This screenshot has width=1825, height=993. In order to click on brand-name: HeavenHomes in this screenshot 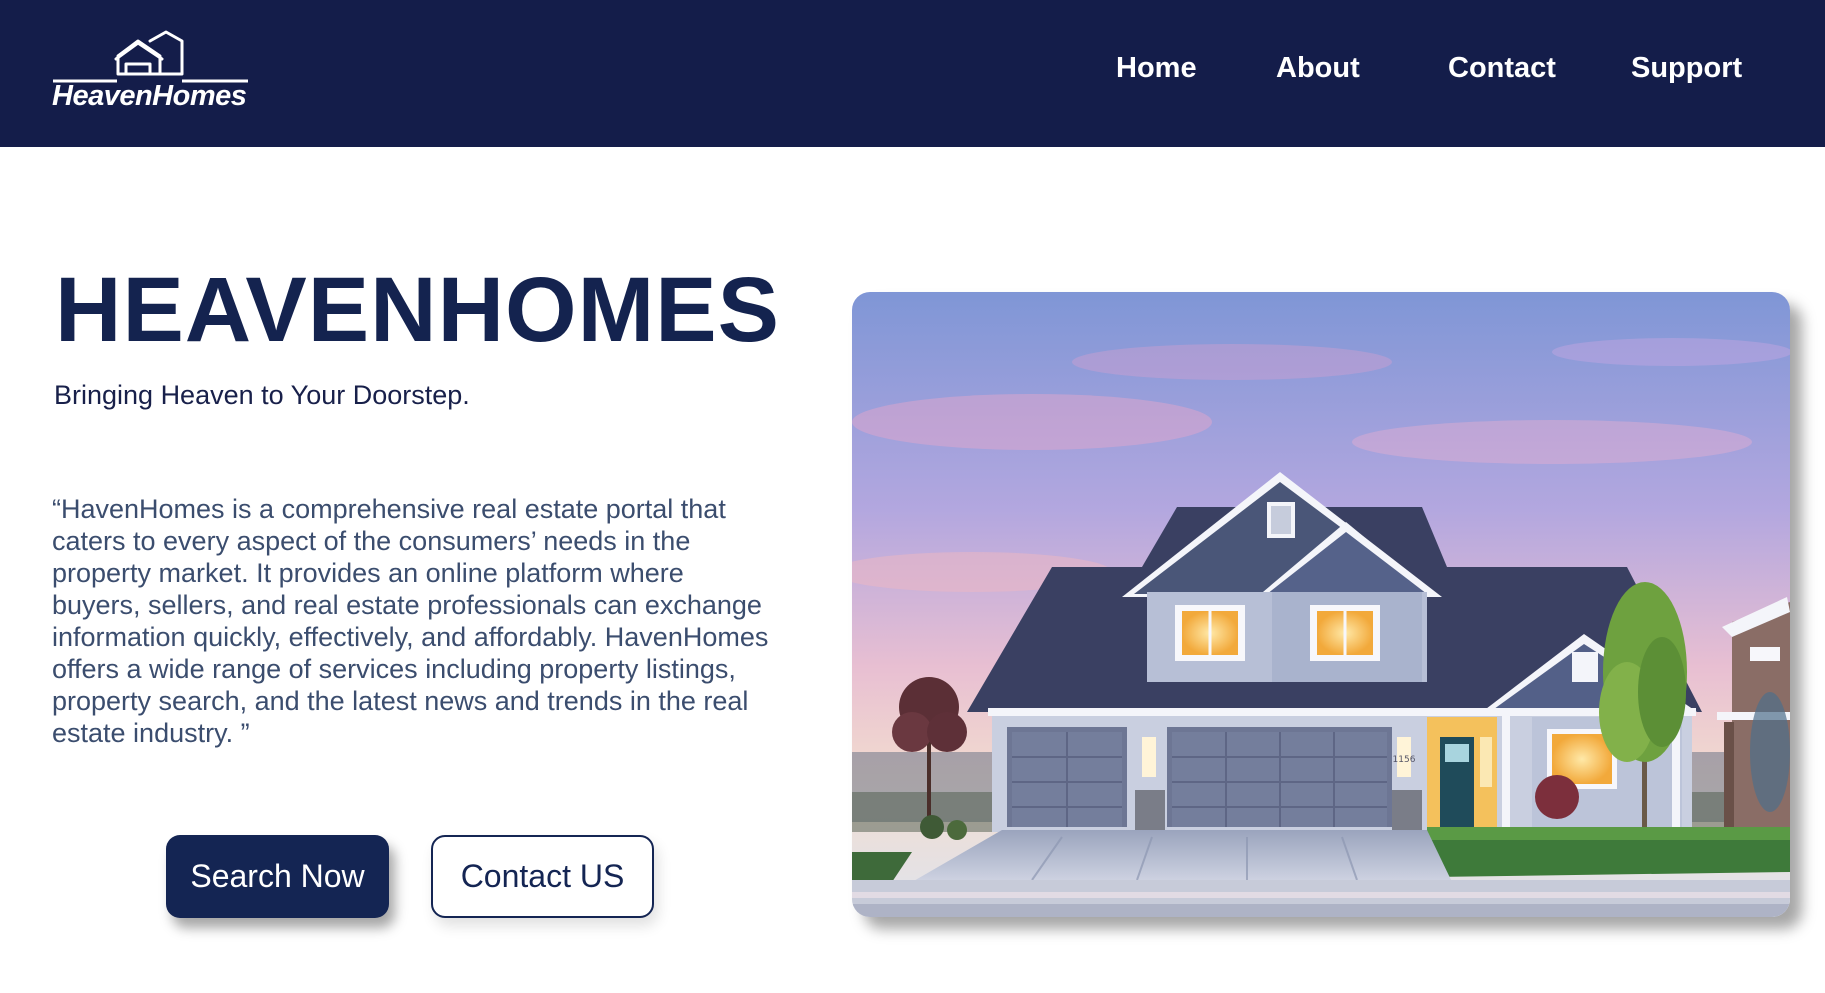, I will do `click(149, 96)`.